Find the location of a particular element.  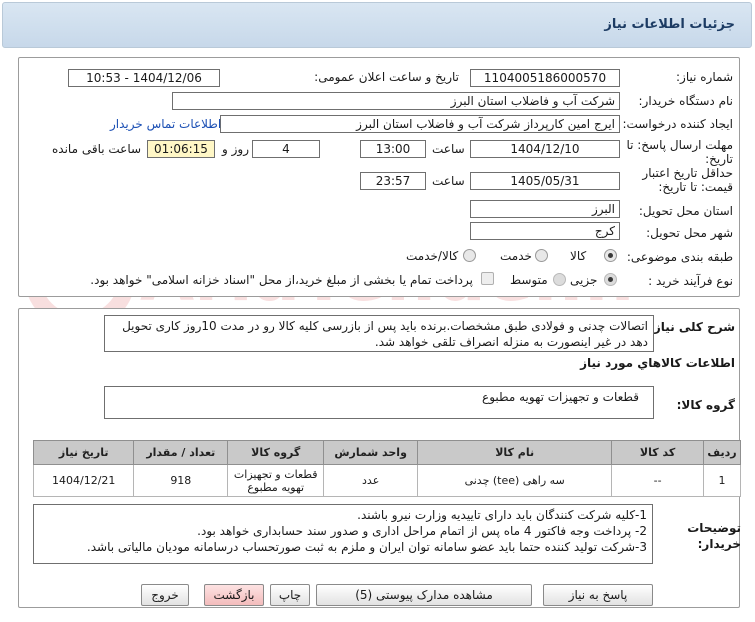

remaining-time-field: 01:06:15 is located at coordinates (181, 149).